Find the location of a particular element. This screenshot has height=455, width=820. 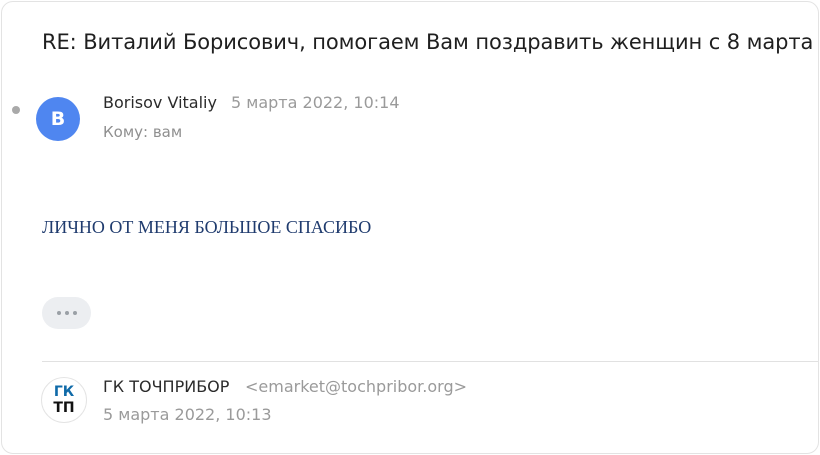

message-date: 5 марта 2022, 10:14 is located at coordinates (315, 102).